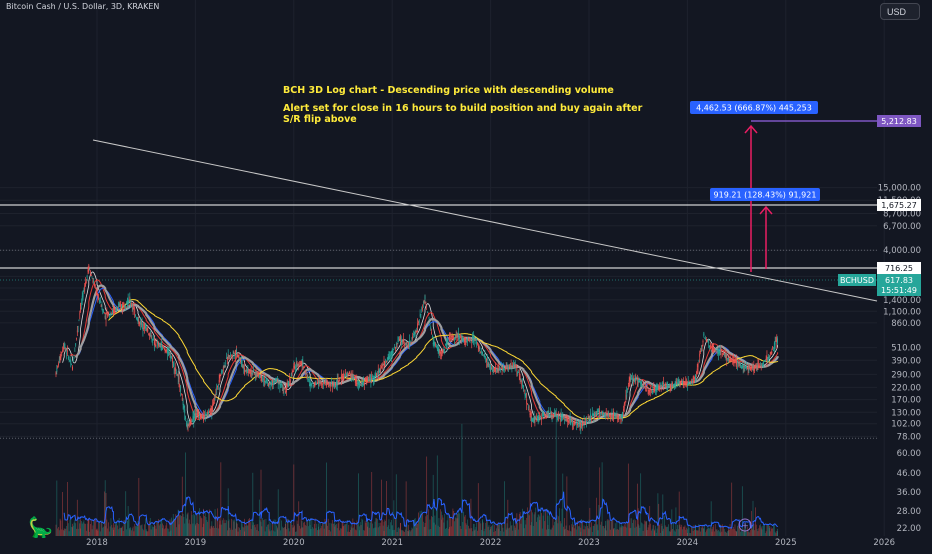 This screenshot has height=554, width=932. I want to click on resistance-price-label: 1,675.27, so click(899, 205).